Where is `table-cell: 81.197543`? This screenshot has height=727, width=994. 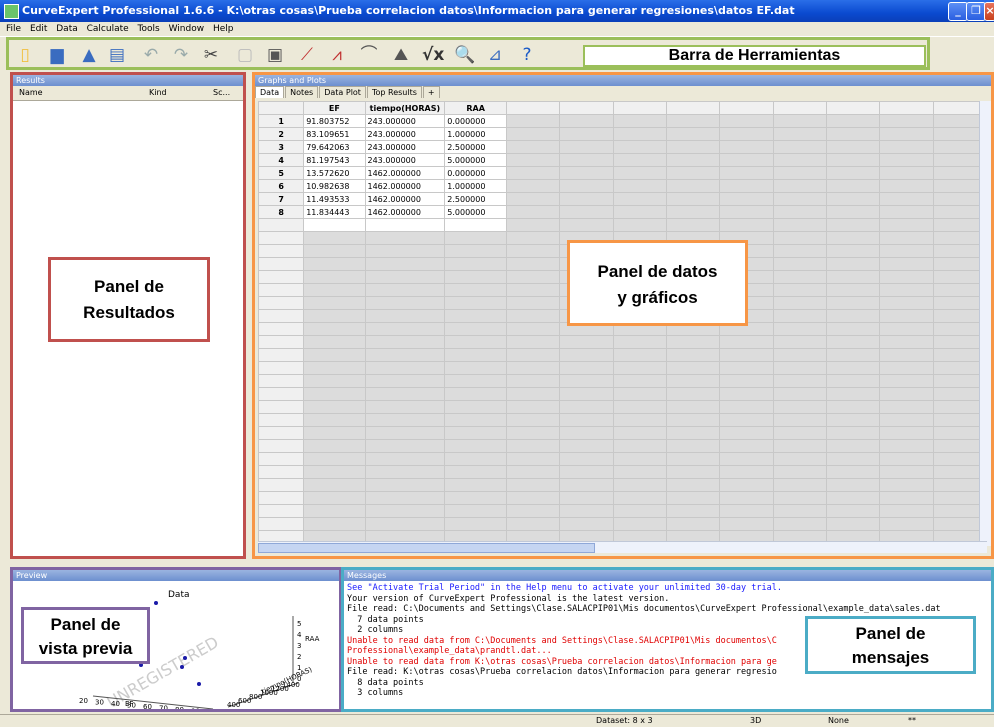
table-cell: 81.197543 is located at coordinates (334, 160).